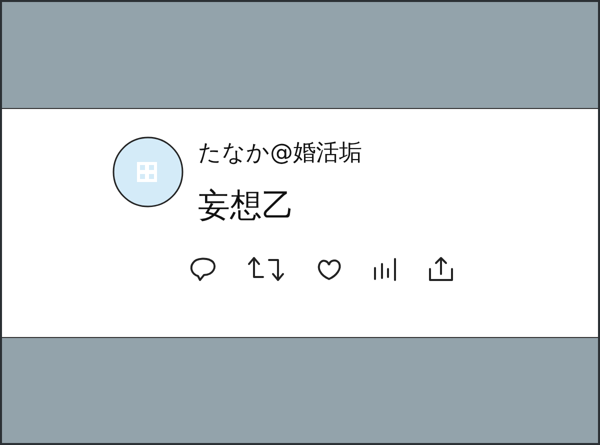 Image resolution: width=600 pixels, height=445 pixels. I want to click on avatar-icon, so click(148, 172).